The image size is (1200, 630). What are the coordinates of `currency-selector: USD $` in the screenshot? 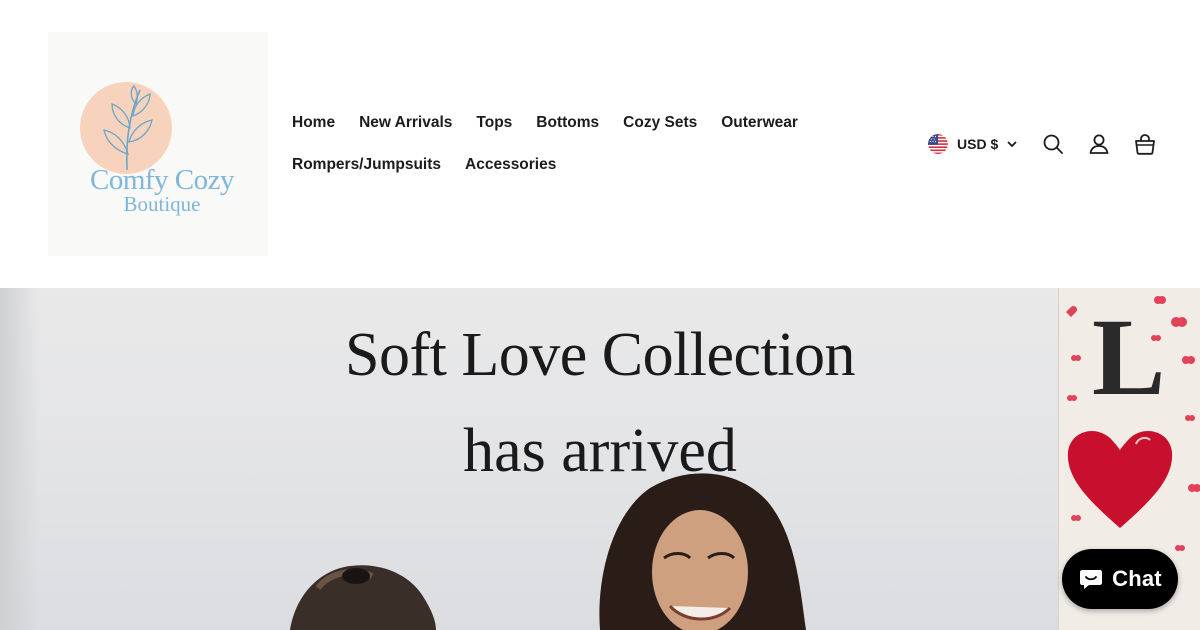 It's located at (973, 144).